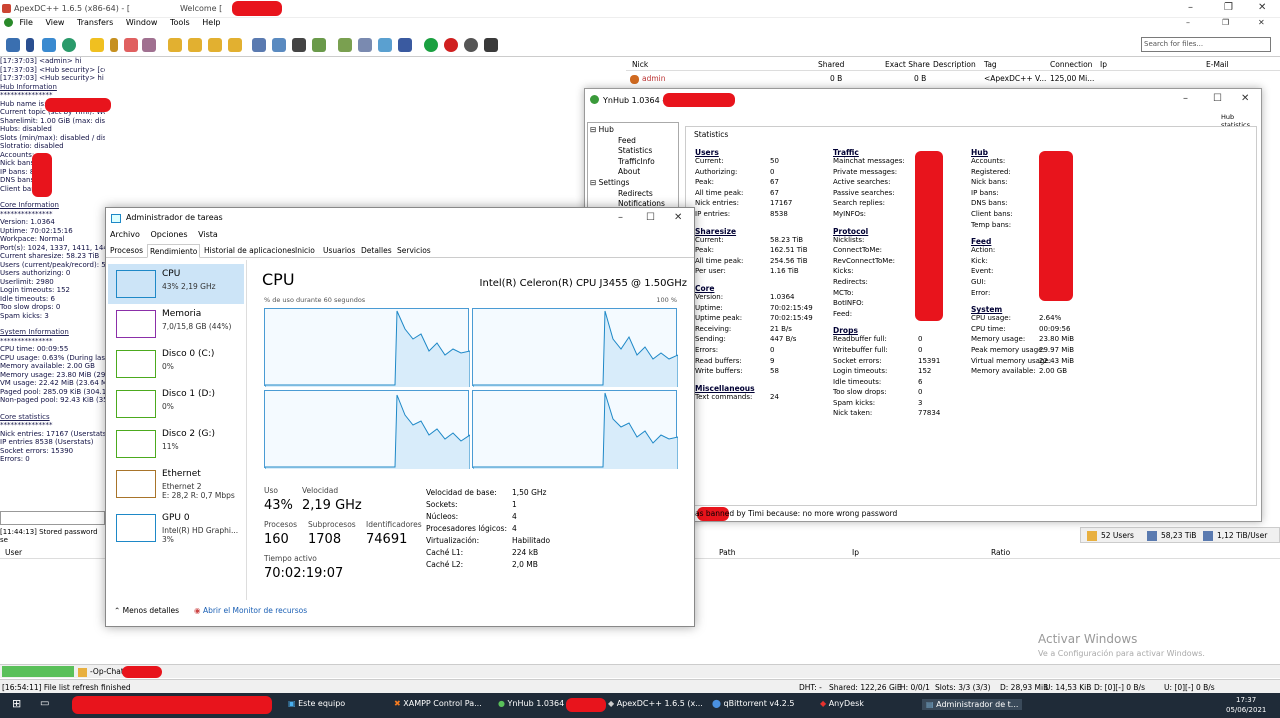 This screenshot has width=1280, height=718. What do you see at coordinates (176, 364) in the screenshot?
I see `resource-disk-0: Disco 0 (C:) 0%` at bounding box center [176, 364].